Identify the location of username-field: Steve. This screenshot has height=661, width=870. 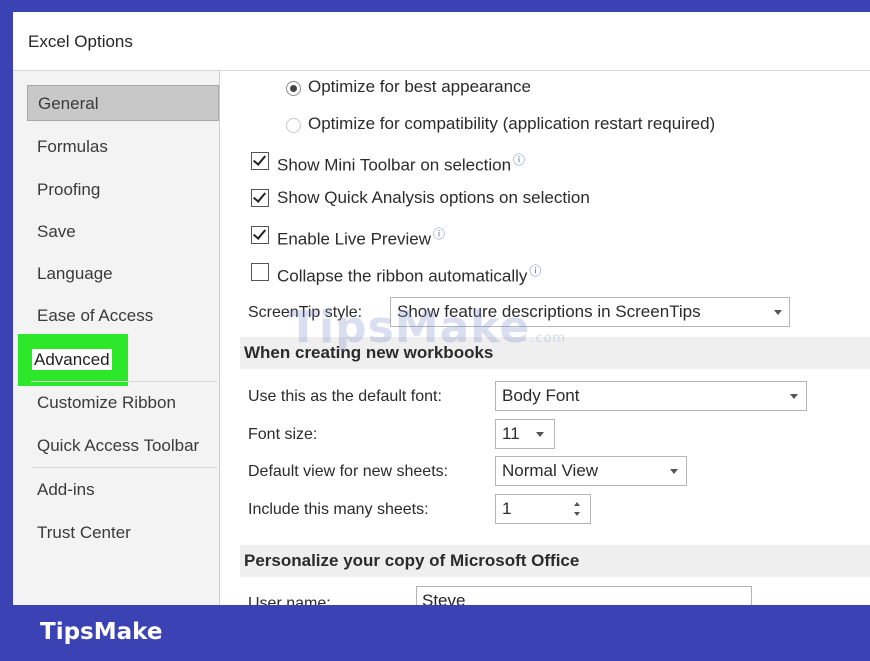
(584, 595).